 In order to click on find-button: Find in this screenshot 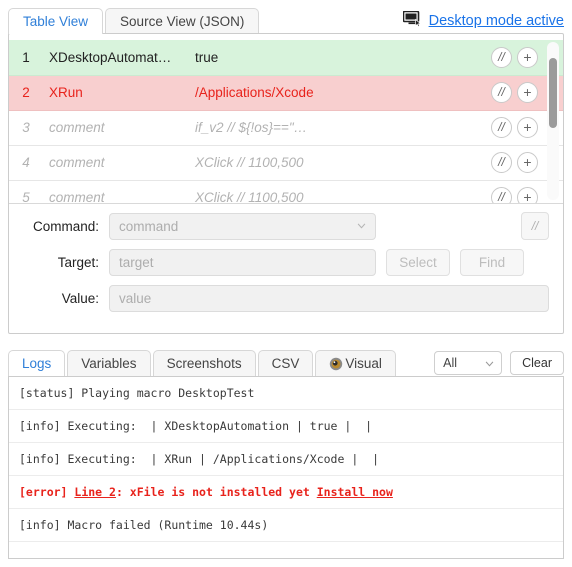, I will do `click(492, 262)`.